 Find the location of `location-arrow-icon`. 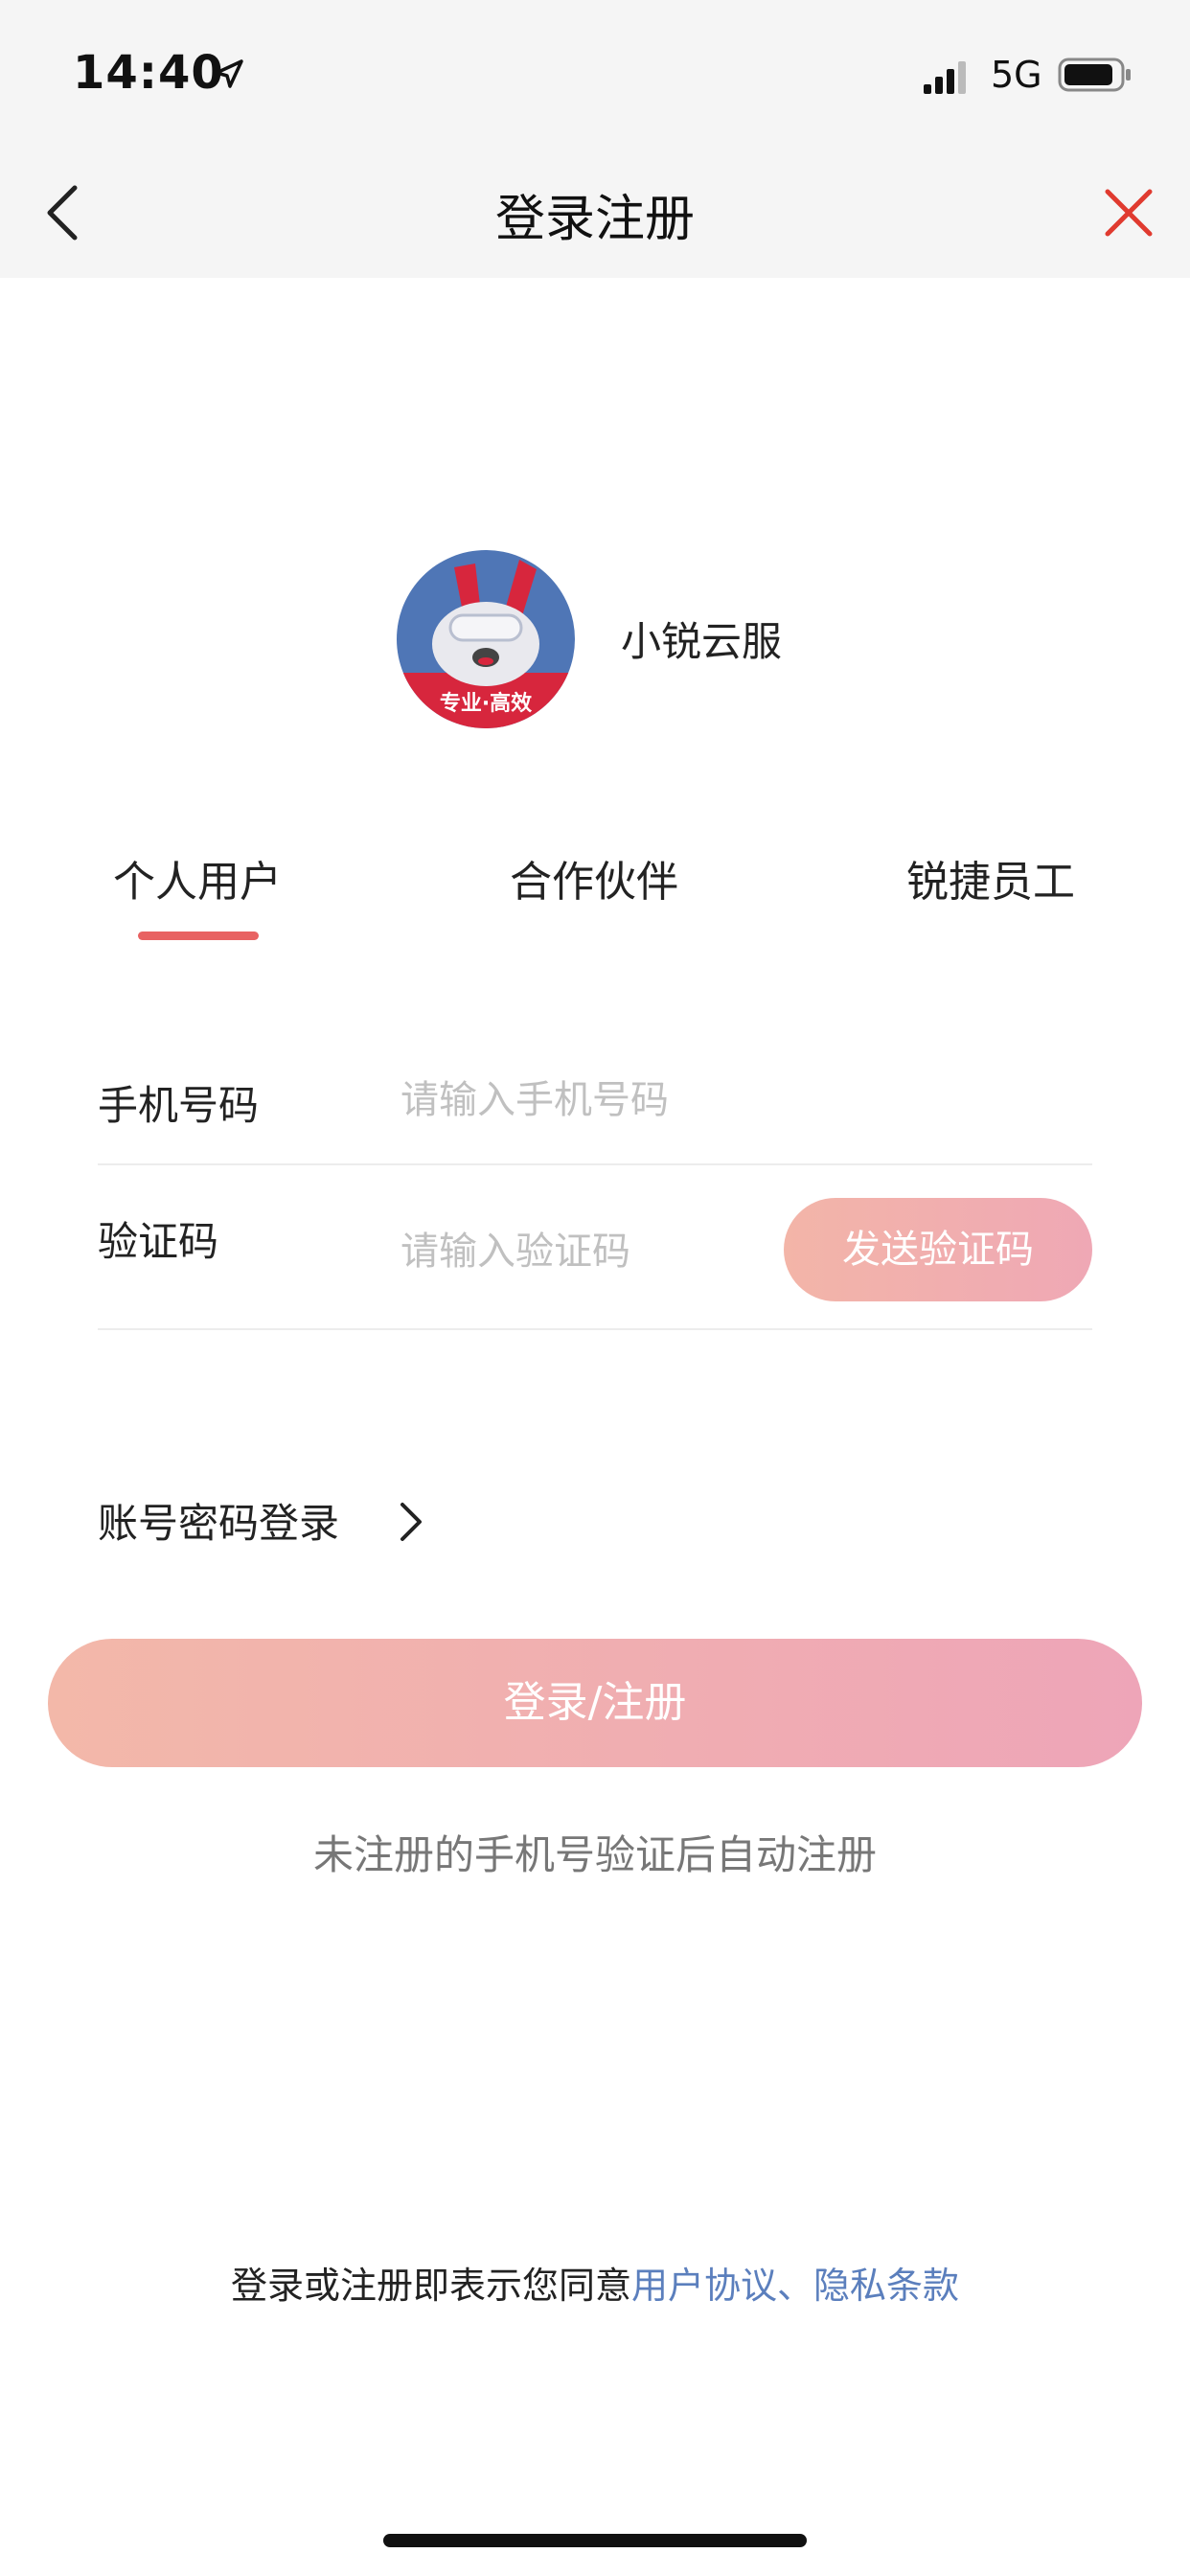

location-arrow-icon is located at coordinates (229, 73).